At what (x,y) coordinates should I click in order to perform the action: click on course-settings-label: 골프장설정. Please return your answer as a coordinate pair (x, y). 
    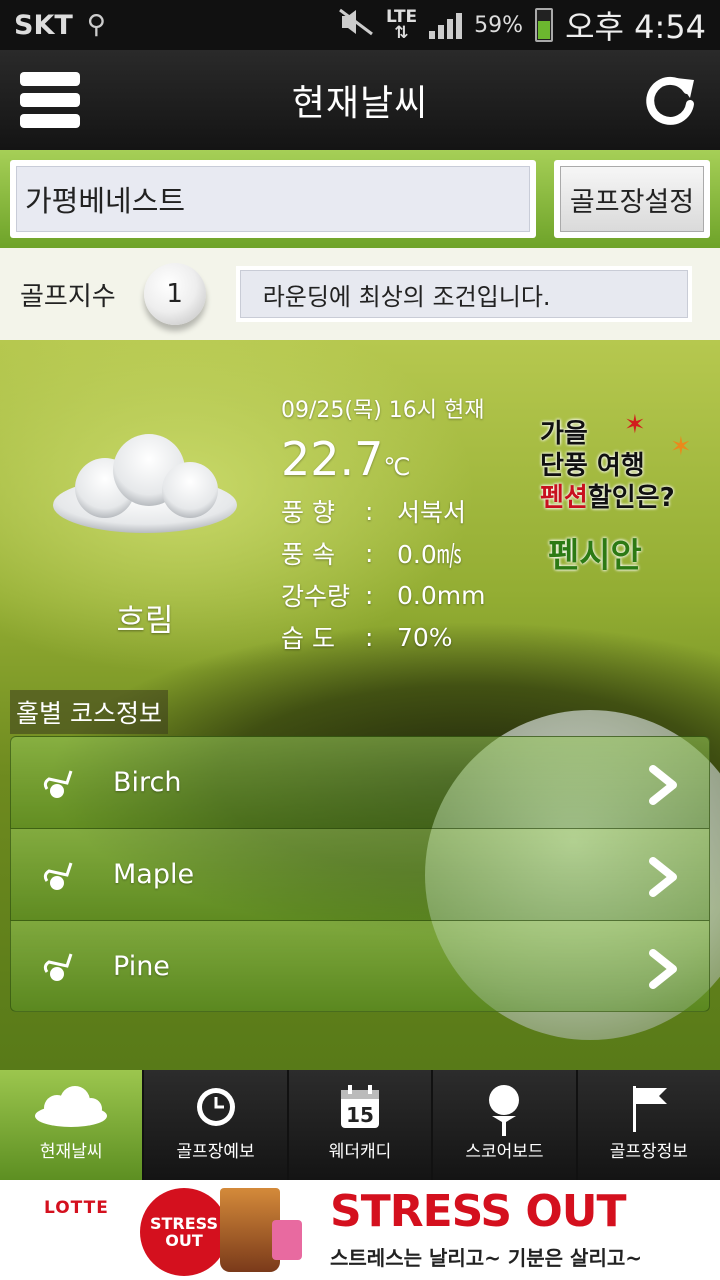
    Looking at the image, I should click on (632, 199).